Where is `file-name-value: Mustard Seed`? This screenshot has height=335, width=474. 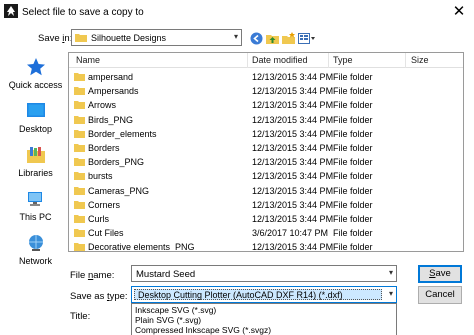
file-name-value: Mustard Seed is located at coordinates (166, 274).